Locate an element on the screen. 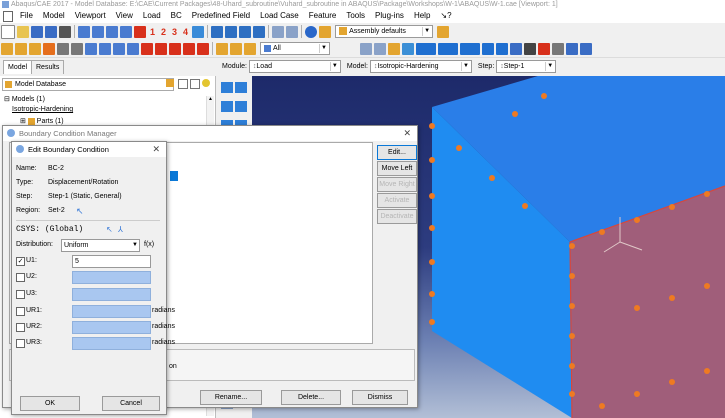 This screenshot has height=418, width=725. model-select: ↕Isotropic-Hardening ▼ is located at coordinates (420, 66).